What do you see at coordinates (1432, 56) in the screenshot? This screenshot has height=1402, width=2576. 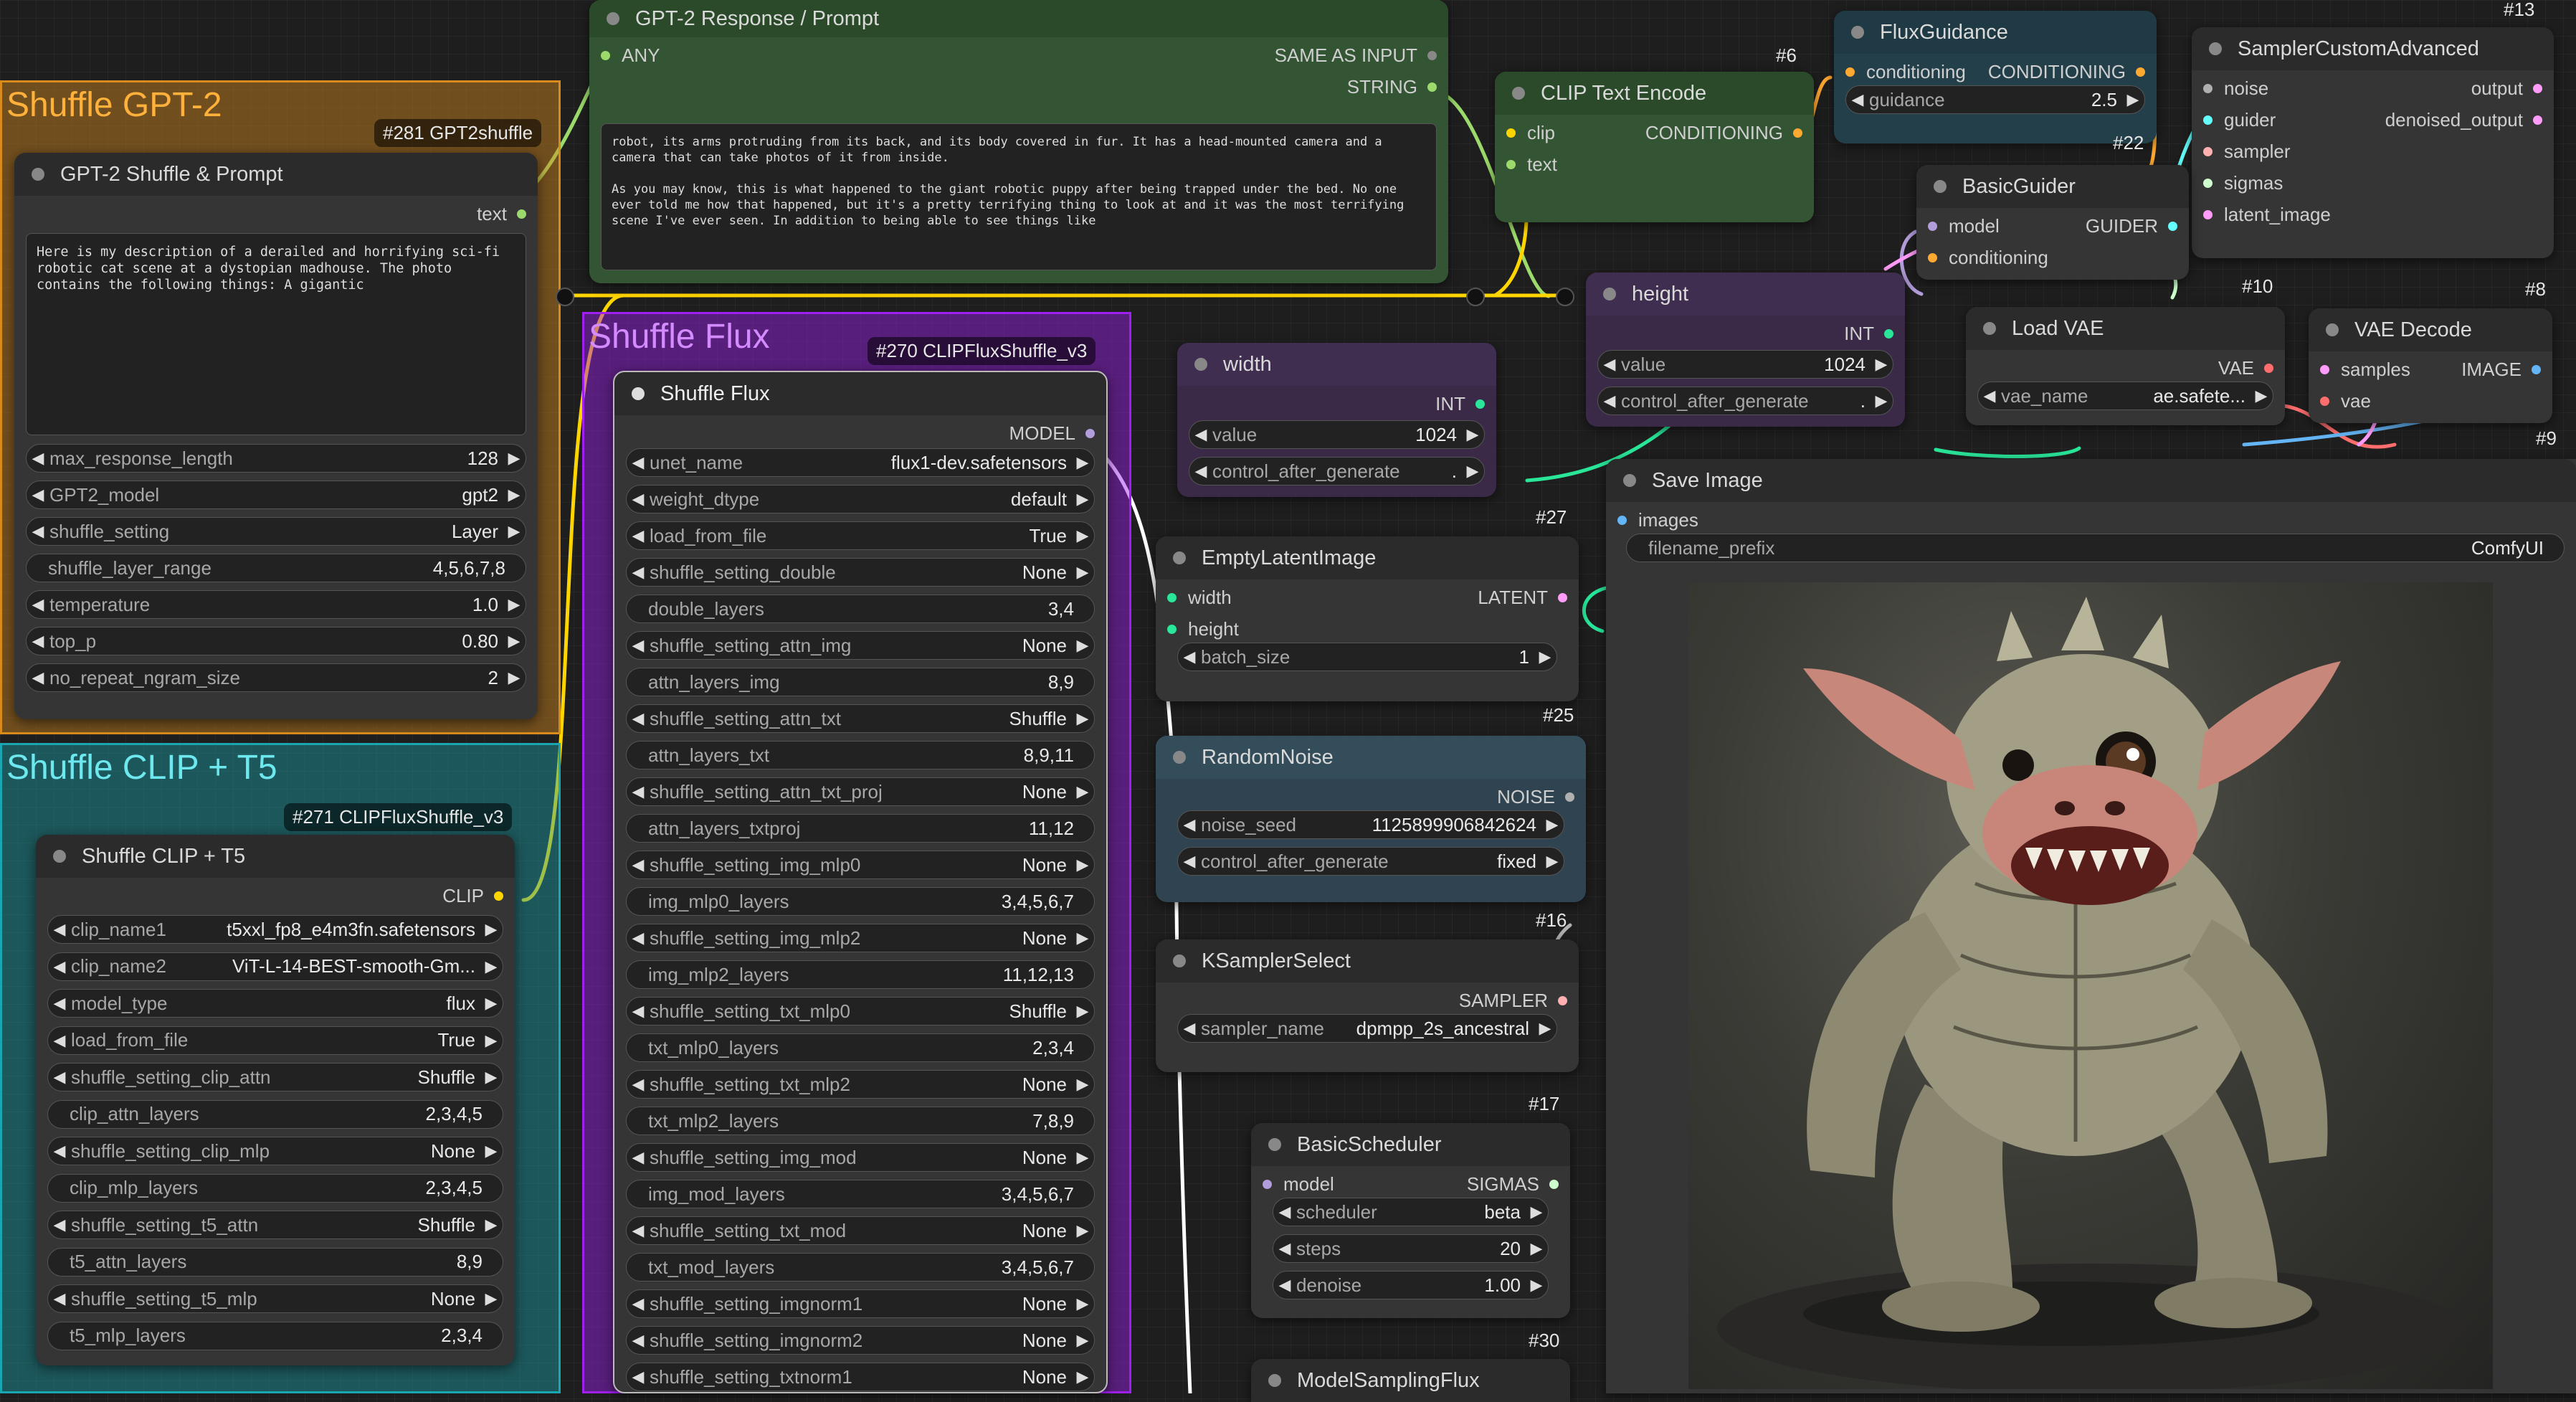 I see `output-same-dot` at bounding box center [1432, 56].